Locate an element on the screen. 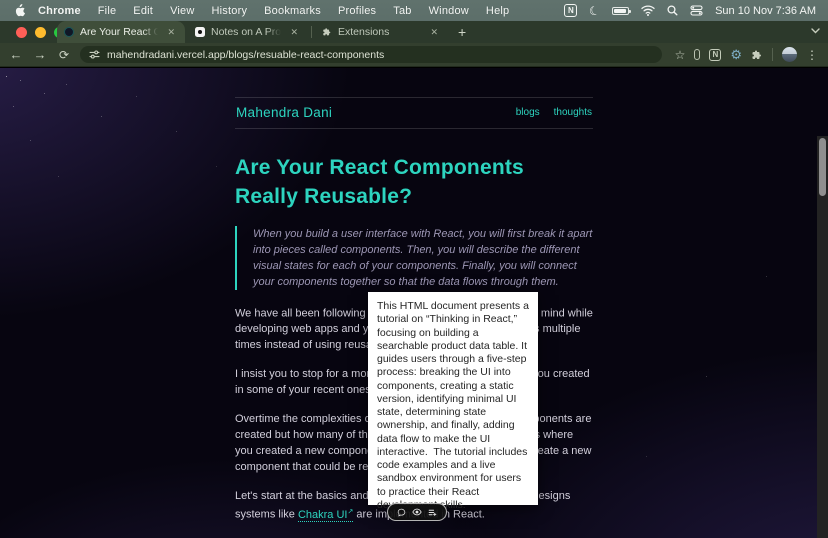 The width and height of the screenshot is (828, 538). menu-window: Window is located at coordinates (449, 11).